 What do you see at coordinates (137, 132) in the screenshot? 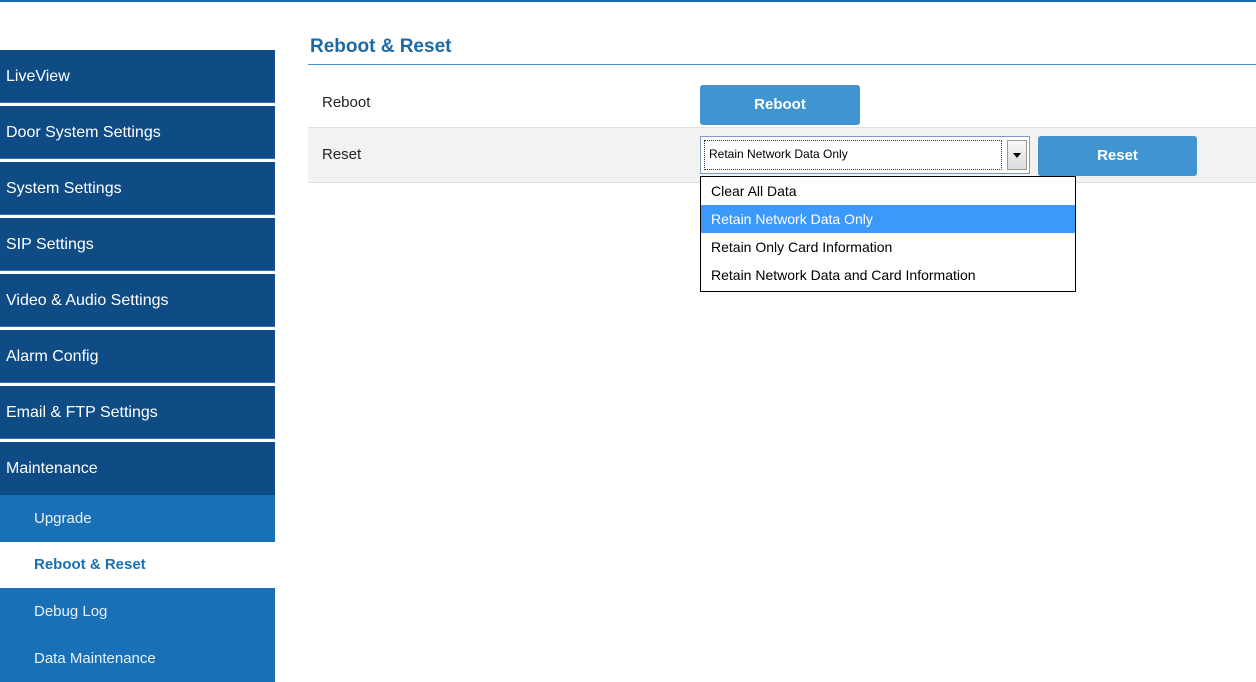
I see `sidebar-item-door-system-settings: Door System Settings` at bounding box center [137, 132].